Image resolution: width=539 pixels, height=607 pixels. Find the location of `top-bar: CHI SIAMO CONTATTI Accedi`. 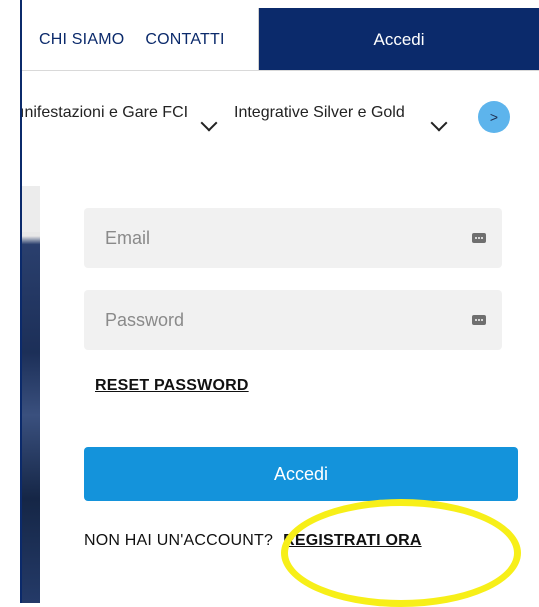

top-bar: CHI SIAMO CONTATTI Accedi is located at coordinates (280, 35).